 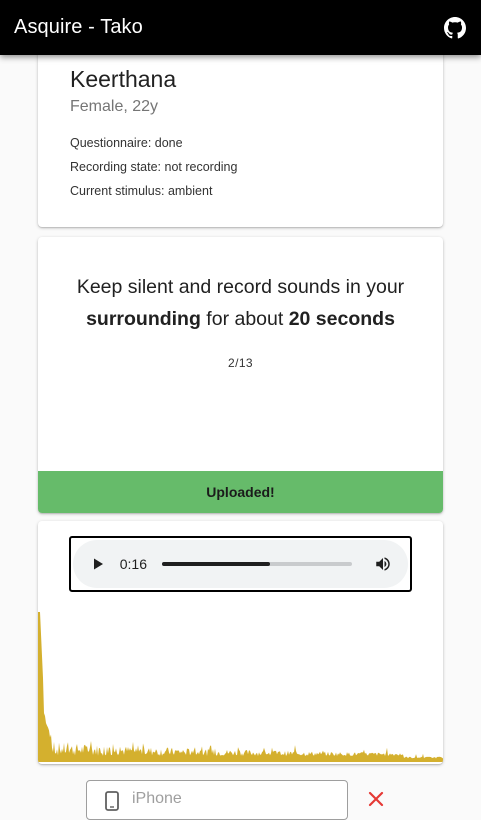 I want to click on instruction-text-2: for about, so click(x=244, y=319).